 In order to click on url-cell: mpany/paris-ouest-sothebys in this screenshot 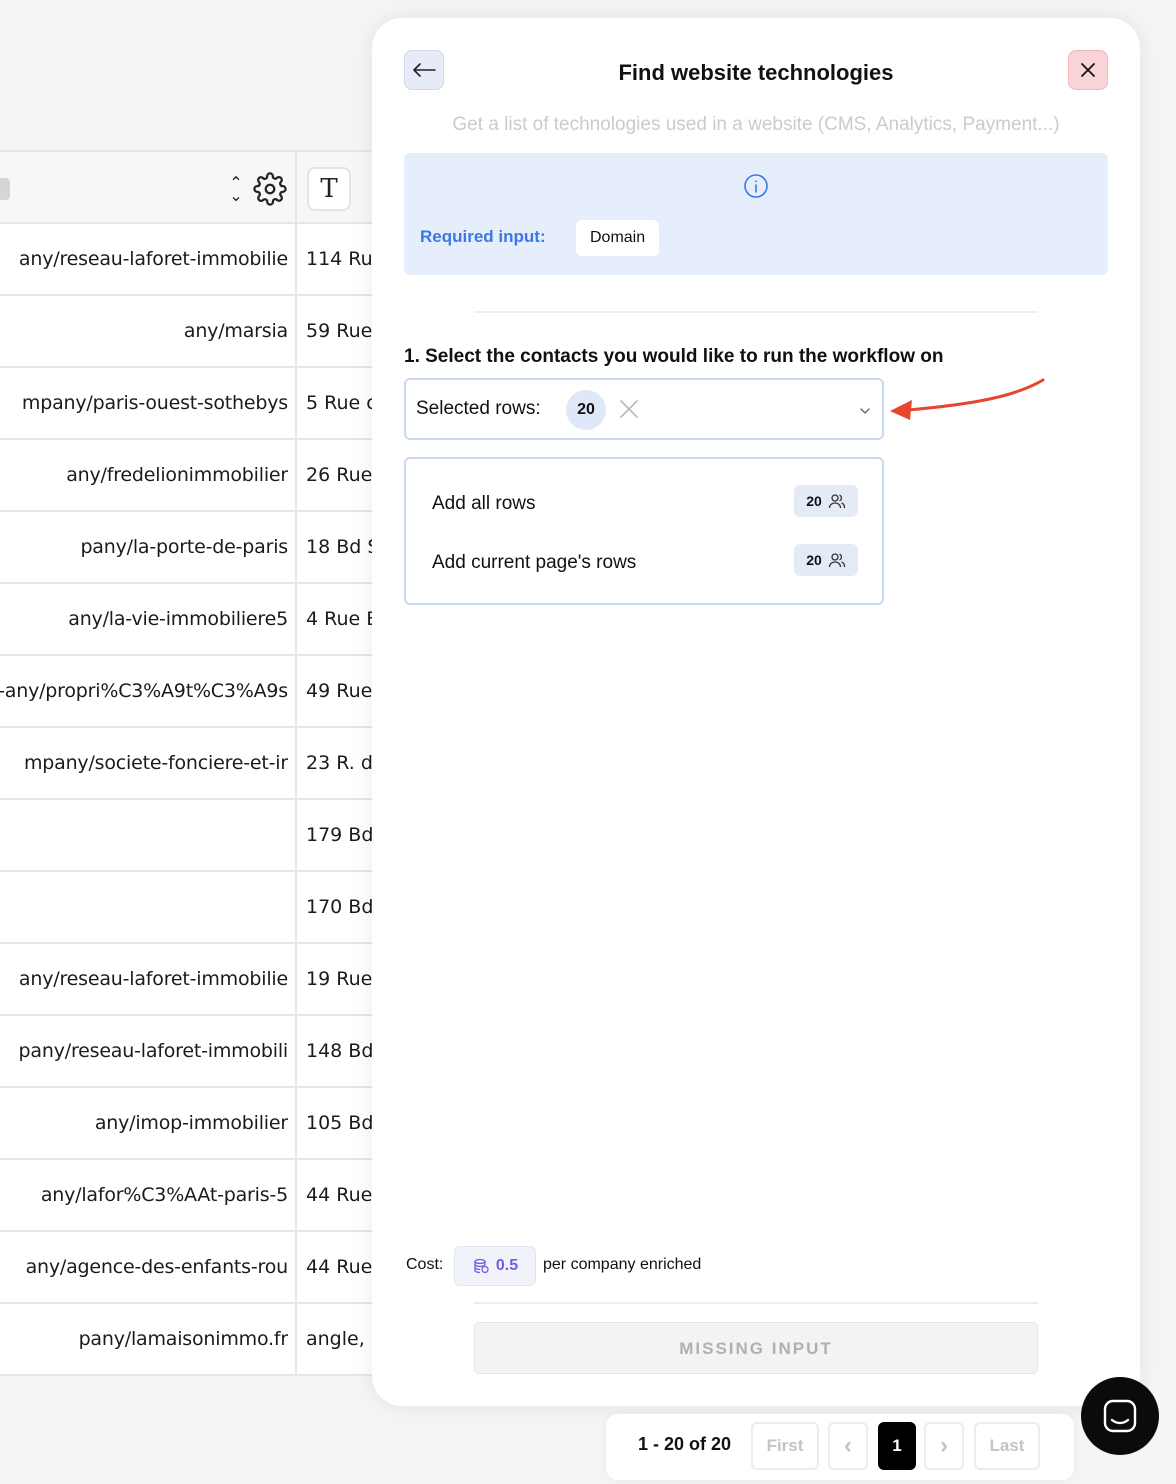, I will do `click(154, 403)`.